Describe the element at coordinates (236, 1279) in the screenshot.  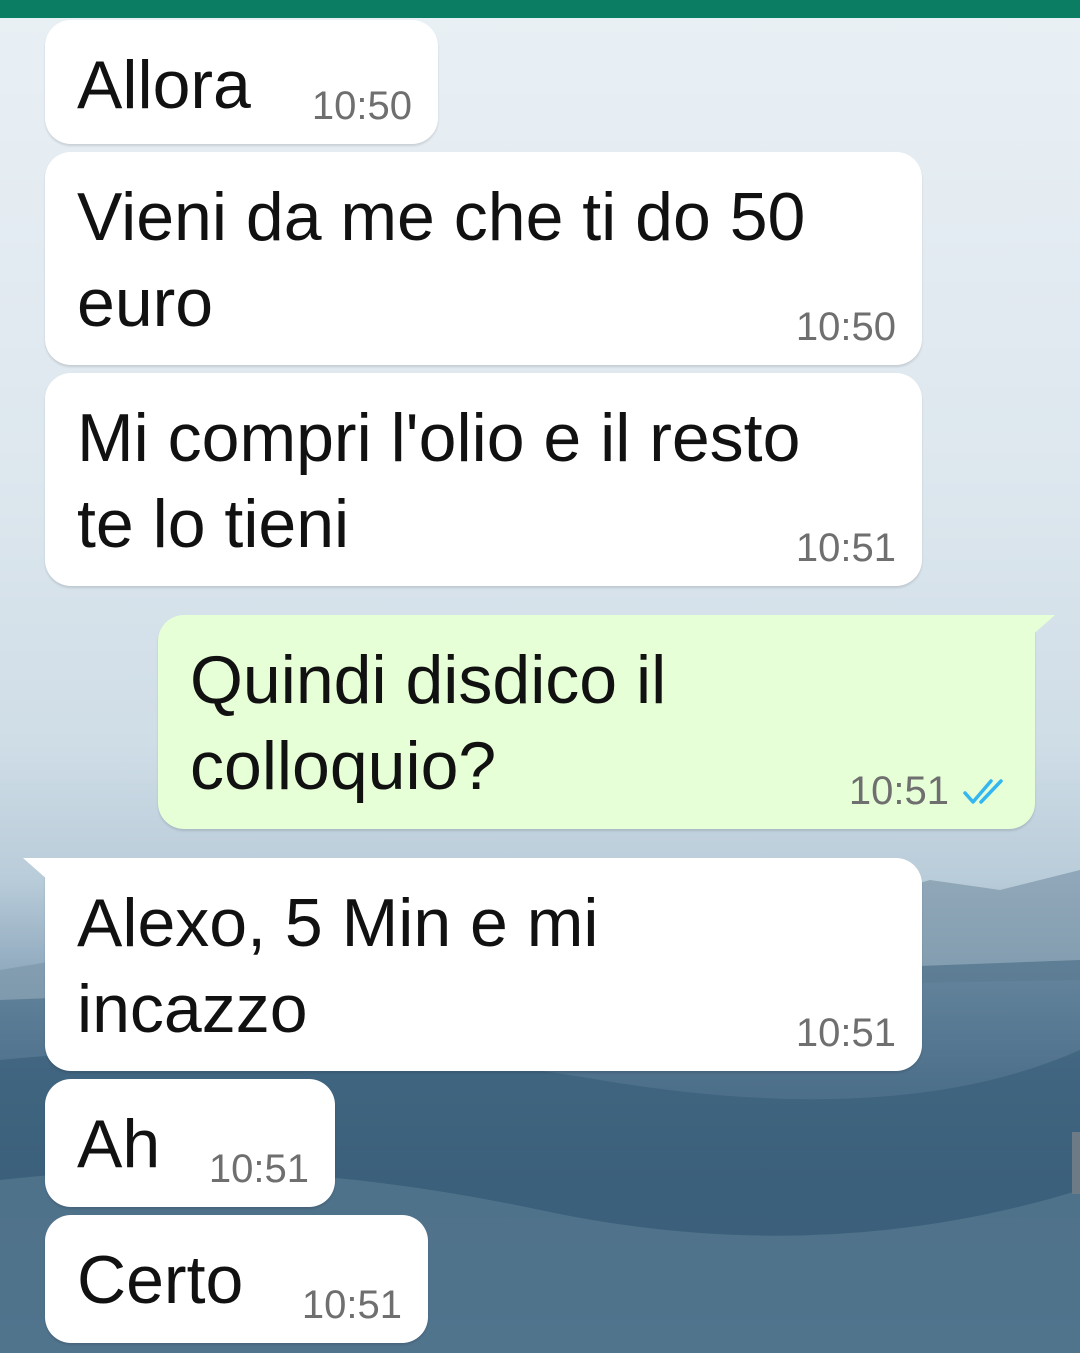
I see `message-bubble-incoming: Certo 10:51` at that location.